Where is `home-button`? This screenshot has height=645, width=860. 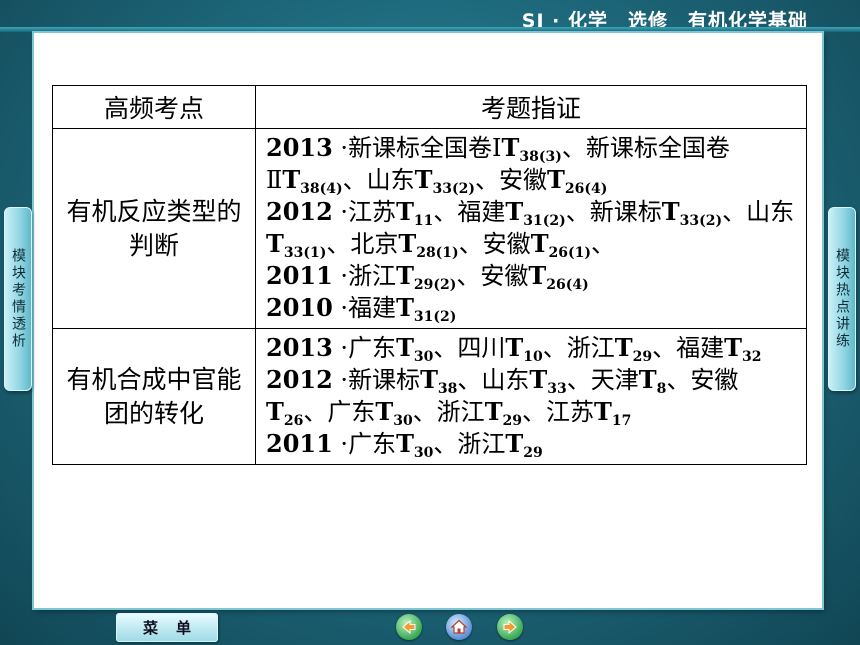 home-button is located at coordinates (459, 627).